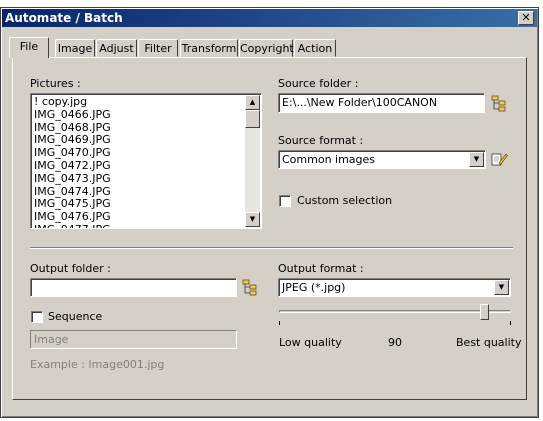  I want to click on tab-transform-label: Transform, so click(209, 48).